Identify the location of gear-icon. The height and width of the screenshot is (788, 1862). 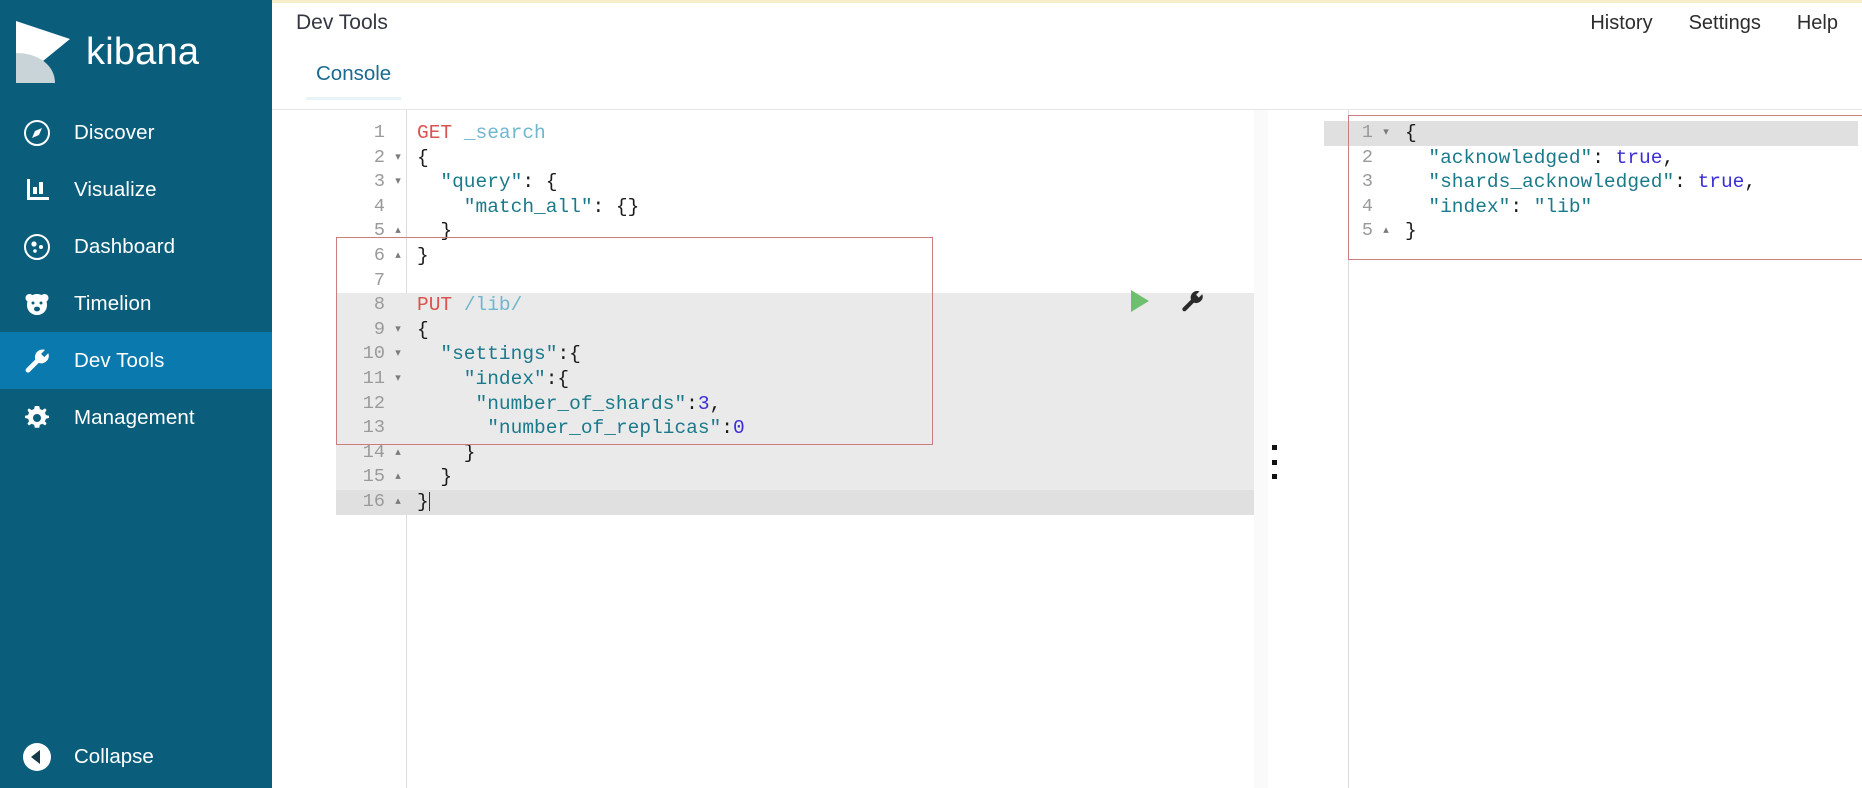
(37, 418).